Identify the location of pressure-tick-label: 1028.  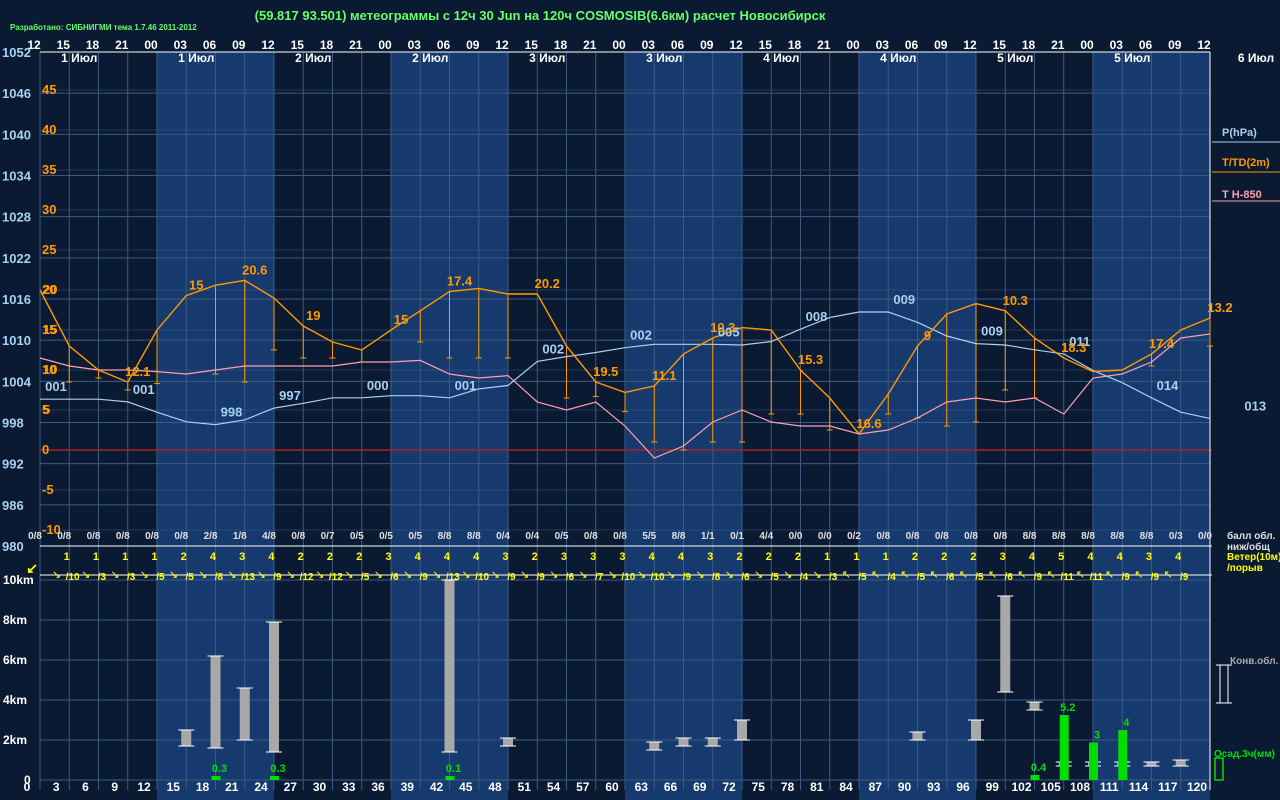
(16, 217).